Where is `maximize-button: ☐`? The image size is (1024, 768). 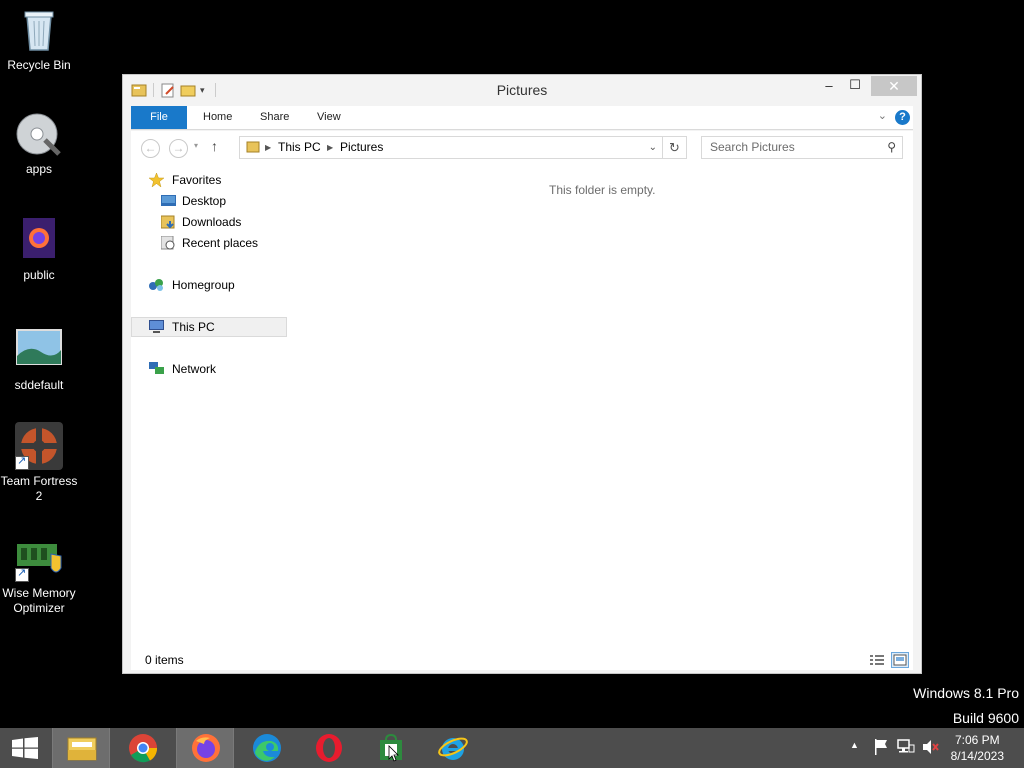
maximize-button: ☐ is located at coordinates (855, 85).